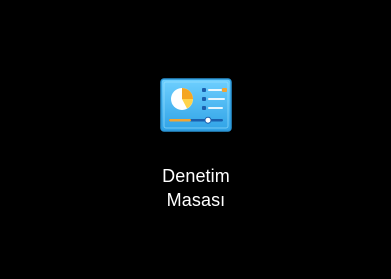  I want to click on shortcut-label-line1: Denetim, so click(196, 176).